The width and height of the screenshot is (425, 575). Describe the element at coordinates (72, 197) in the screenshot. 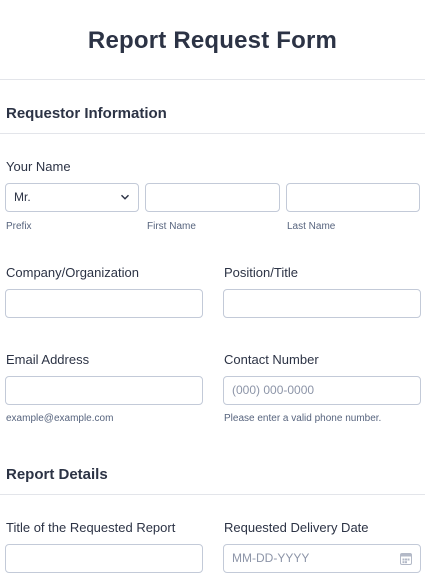

I see `prefix-select: Mr.` at that location.